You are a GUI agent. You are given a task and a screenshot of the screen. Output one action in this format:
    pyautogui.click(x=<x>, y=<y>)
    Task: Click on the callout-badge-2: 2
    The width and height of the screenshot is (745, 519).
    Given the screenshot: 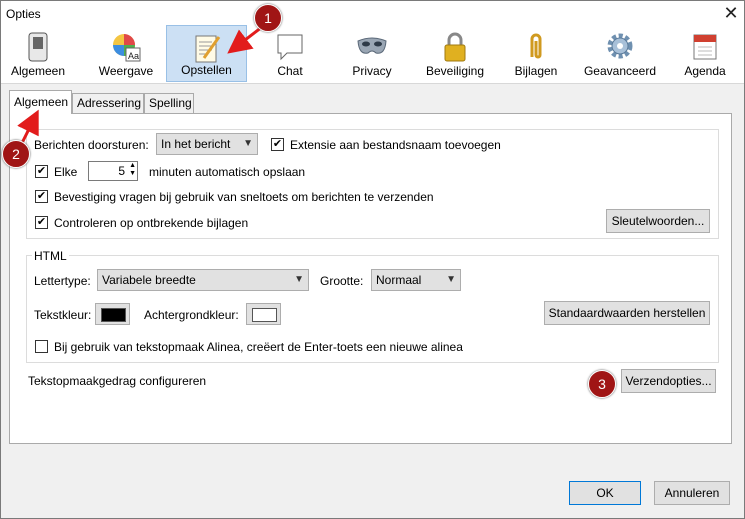 What is the action you would take?
    pyautogui.click(x=16, y=154)
    